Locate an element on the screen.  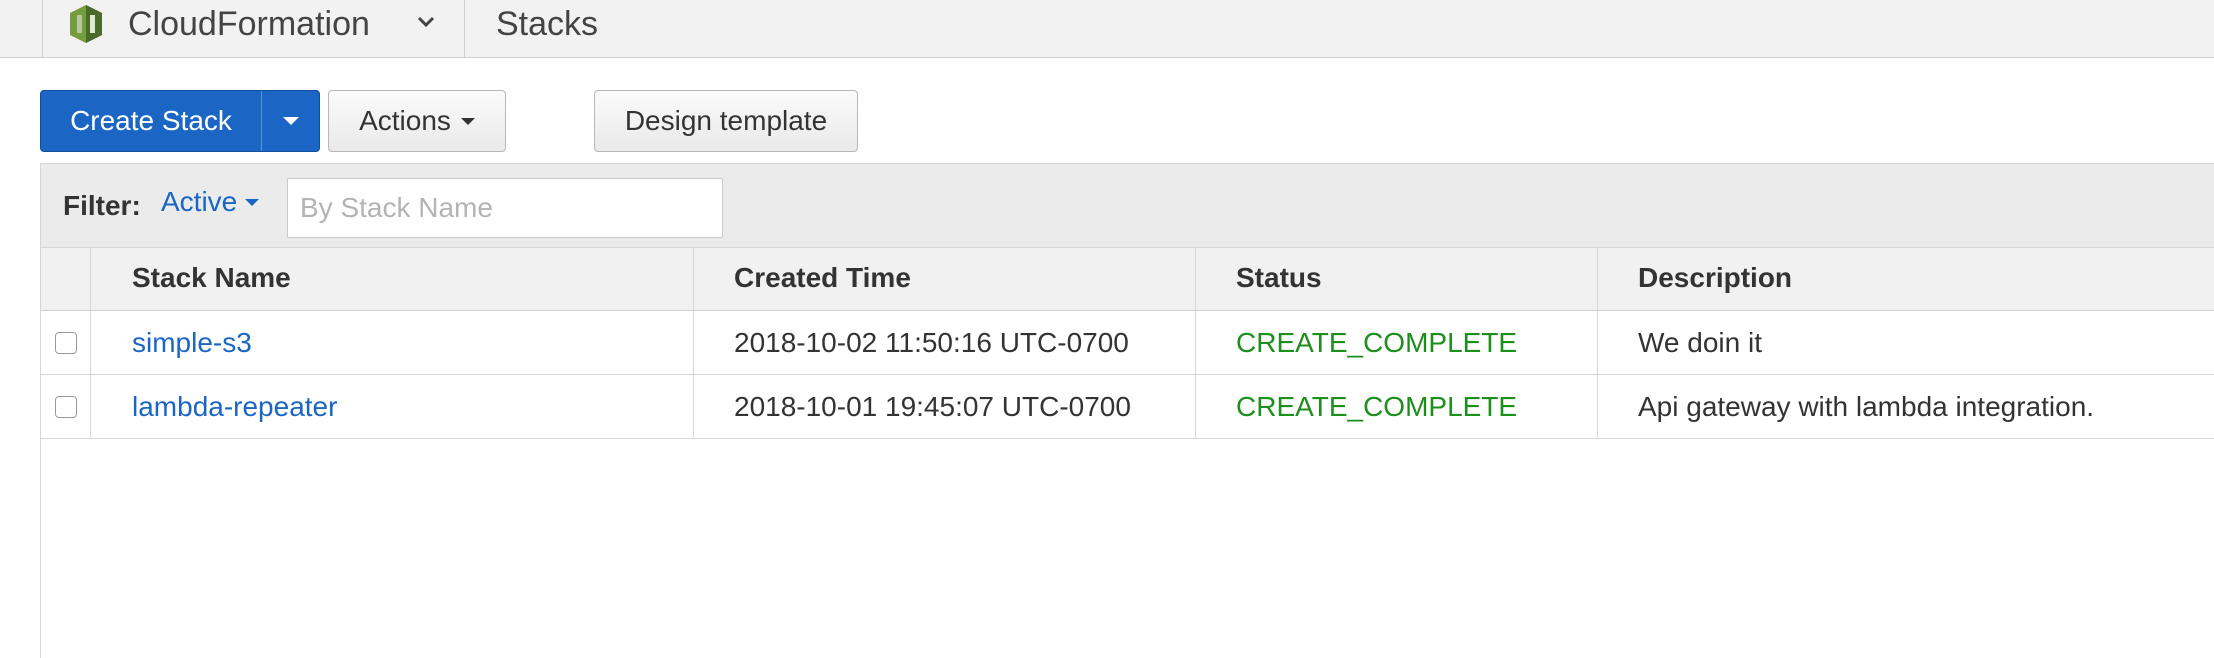
create-stack-button-group: Create Stack is located at coordinates (180, 121).